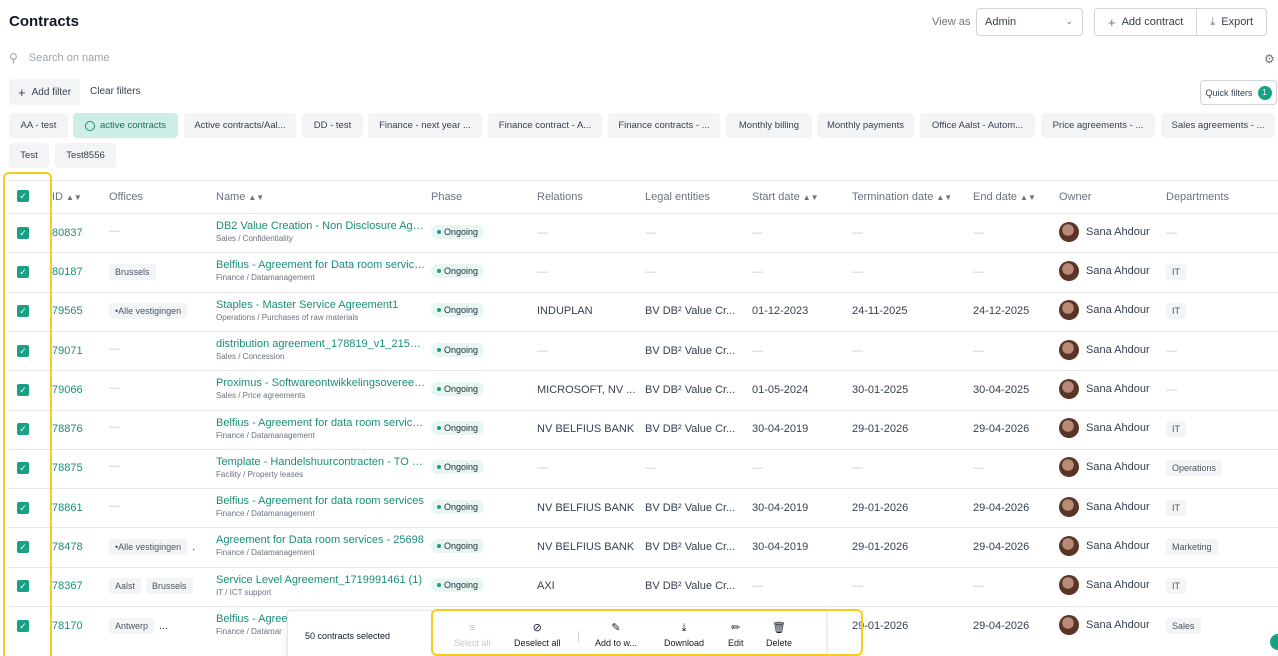 This screenshot has width=1278, height=656. What do you see at coordinates (125, 125) in the screenshot?
I see `filter-chip-active: active contracts` at bounding box center [125, 125].